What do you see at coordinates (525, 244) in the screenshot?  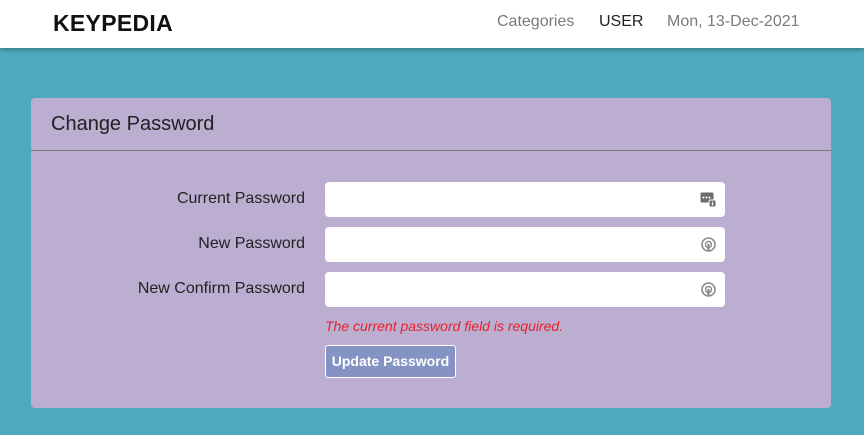 I see `new-password-input` at bounding box center [525, 244].